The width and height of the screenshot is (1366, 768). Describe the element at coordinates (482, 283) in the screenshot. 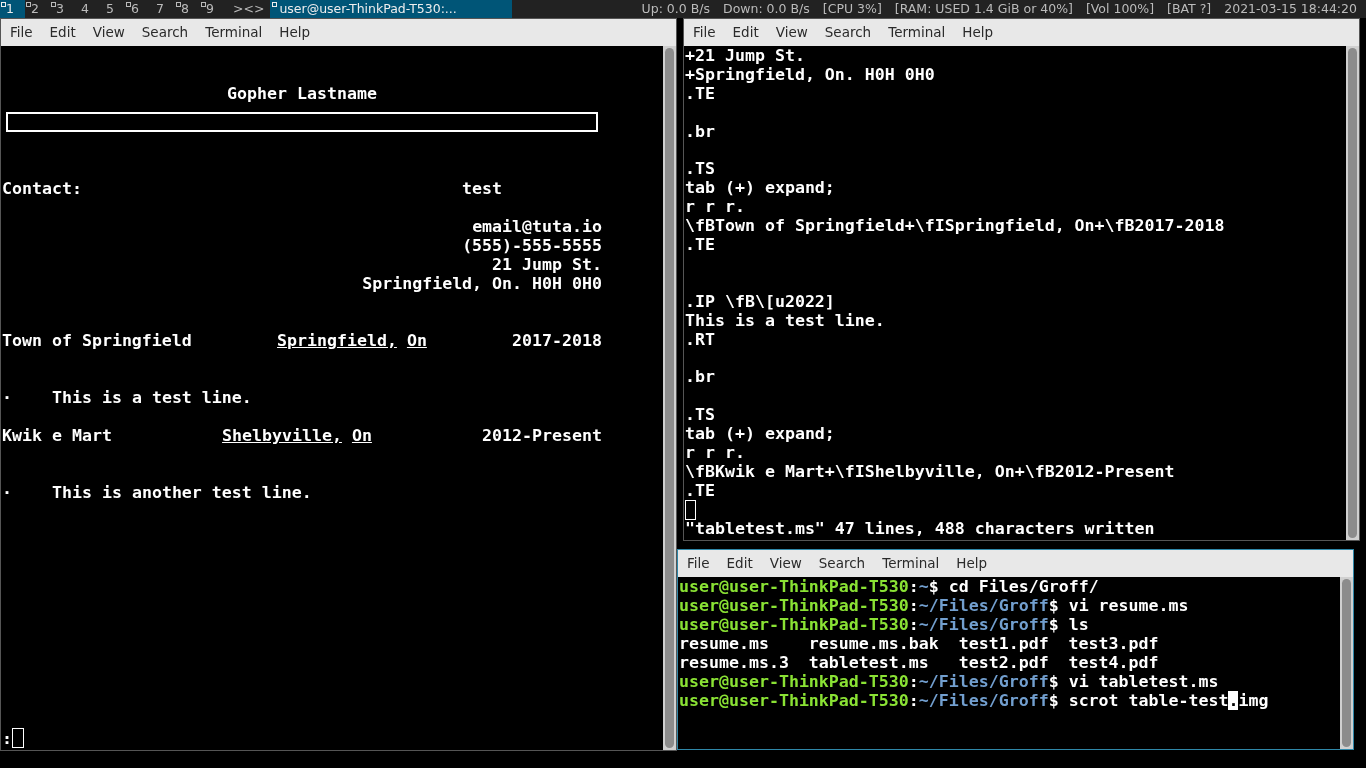

I see `address-line: Springfield, On. H0H 0H0` at that location.